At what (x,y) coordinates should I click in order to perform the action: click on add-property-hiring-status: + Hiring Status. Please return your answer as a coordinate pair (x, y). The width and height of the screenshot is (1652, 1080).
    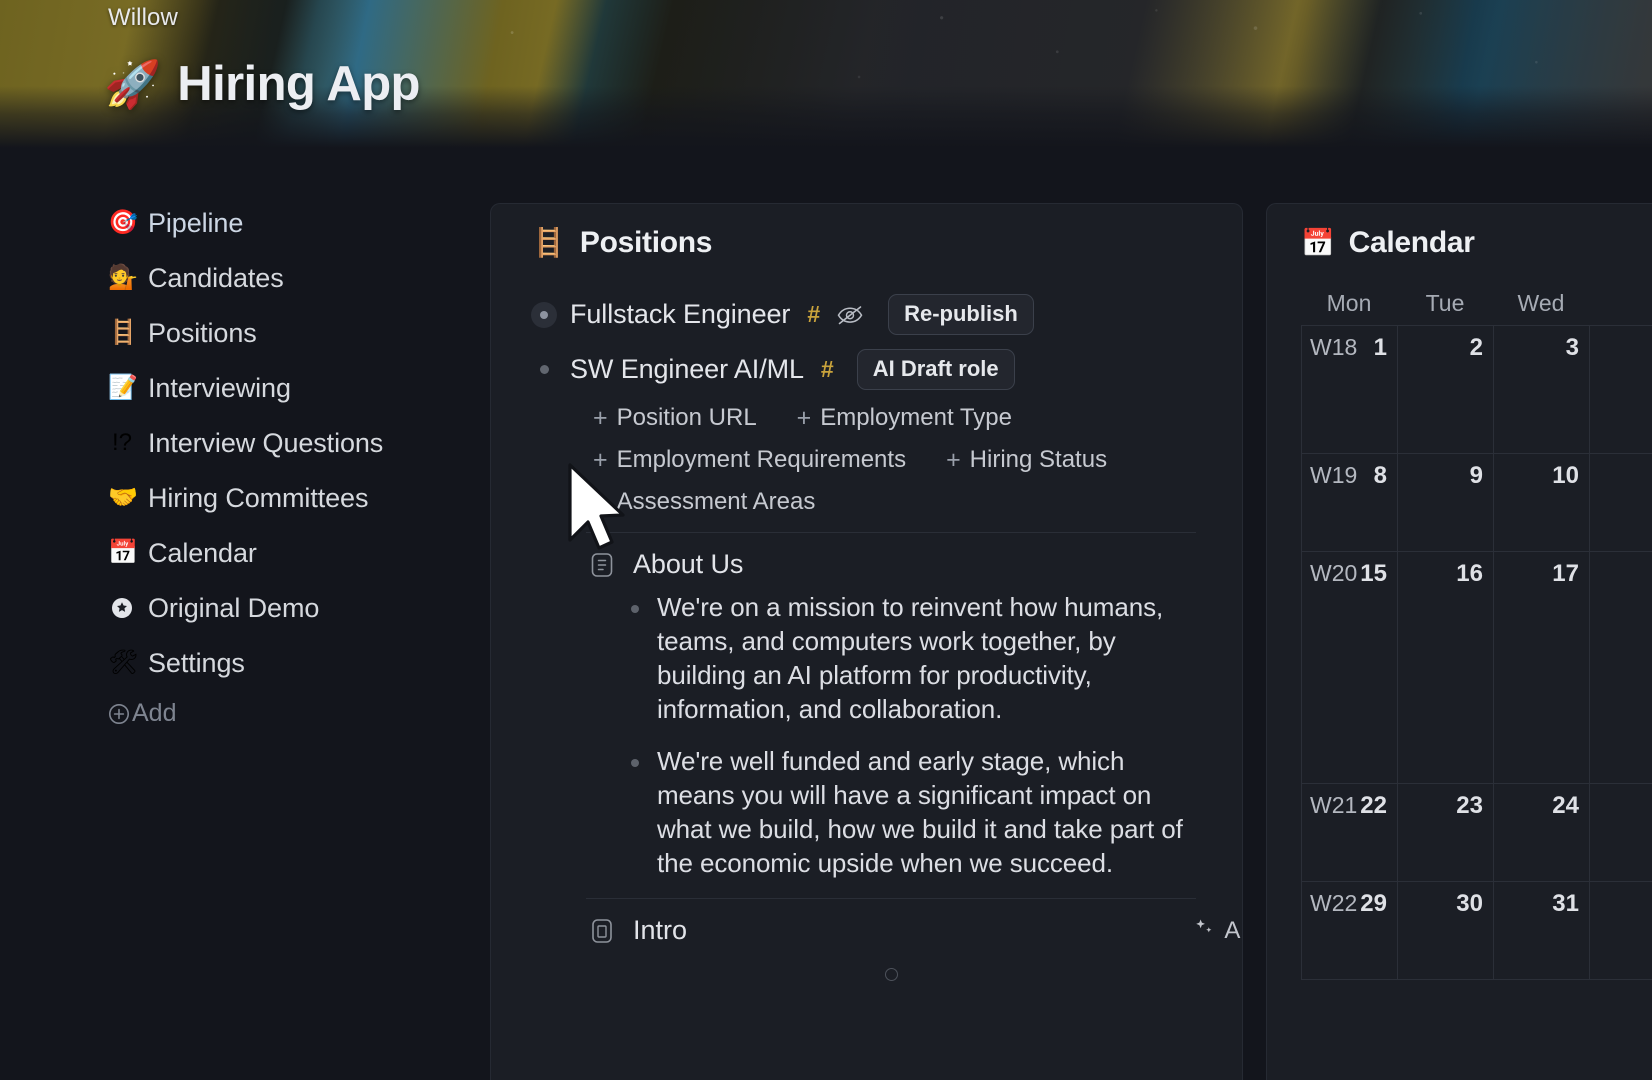
    Looking at the image, I should click on (1026, 460).